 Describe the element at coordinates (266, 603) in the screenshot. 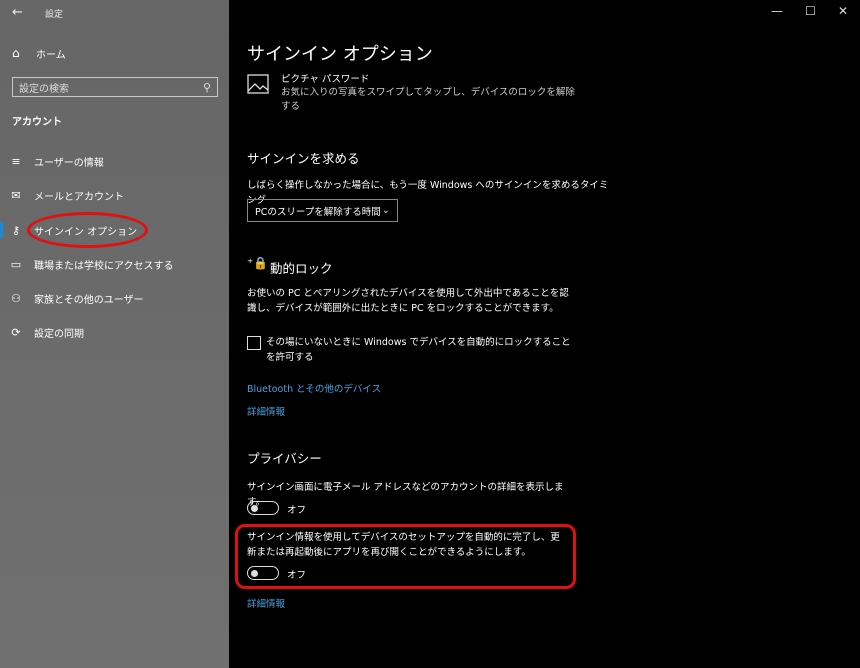

I see `privacy-more-info-link: 詳細情報` at that location.